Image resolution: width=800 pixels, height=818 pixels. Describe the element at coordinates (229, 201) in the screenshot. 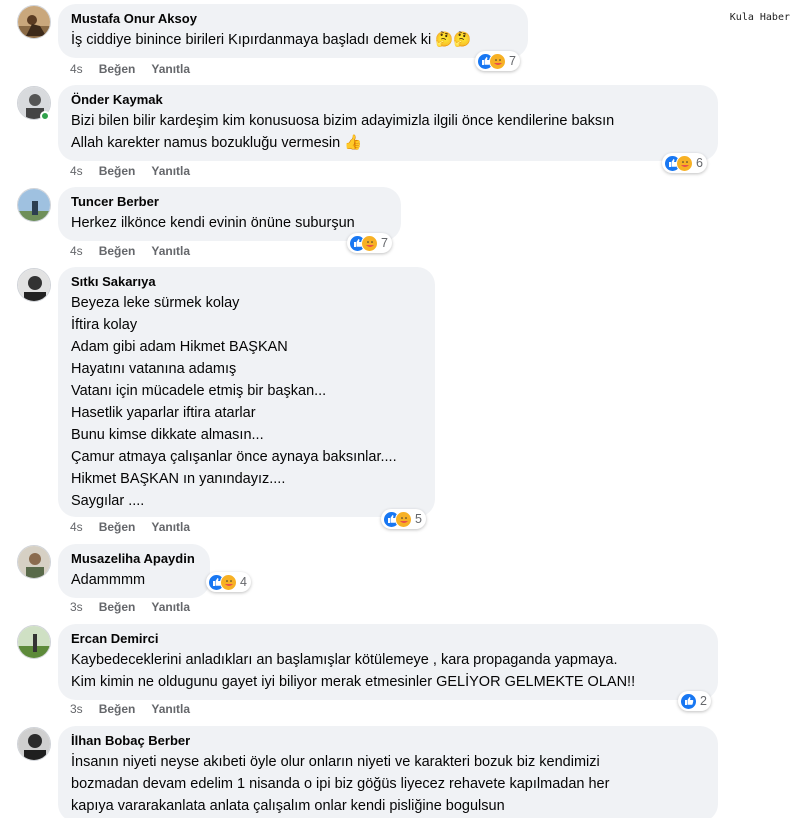

I see `comment-author: Tuncer Berber` at that location.